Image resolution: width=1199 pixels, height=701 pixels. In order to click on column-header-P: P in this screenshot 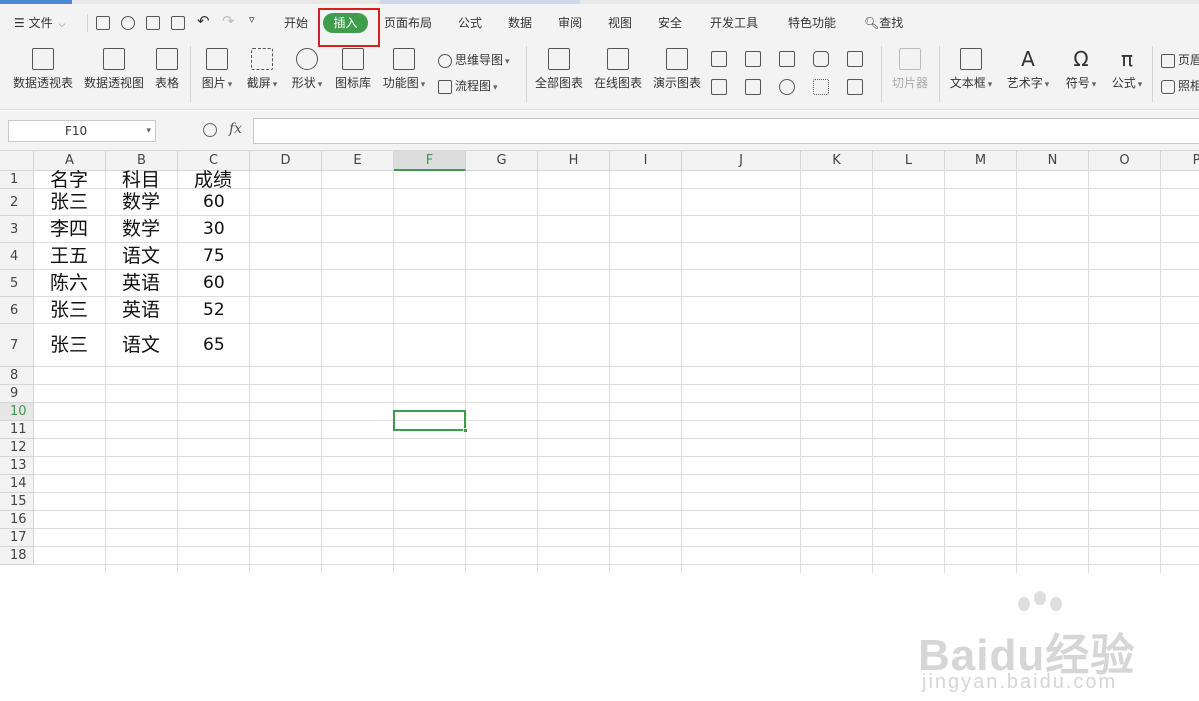, I will do `click(1180, 161)`.